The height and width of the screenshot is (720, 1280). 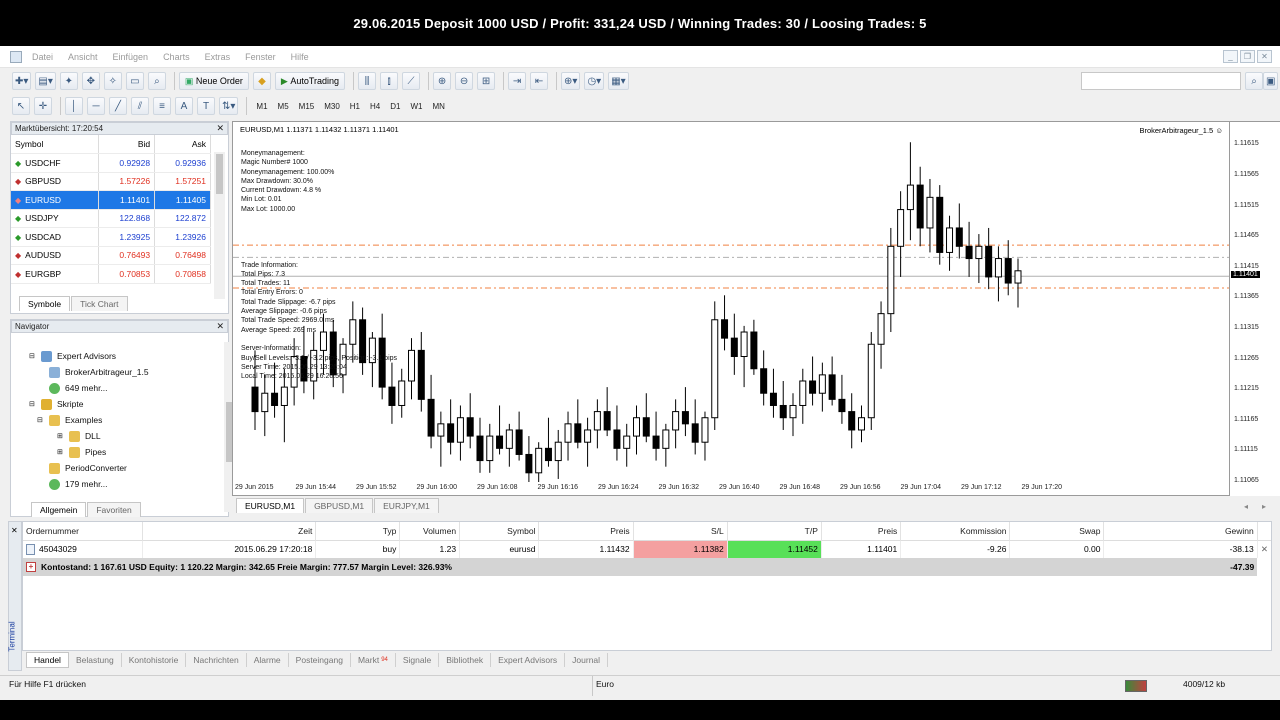 What do you see at coordinates (45, 303) in the screenshot?
I see `tab-symbole: Symbole` at bounding box center [45, 303].